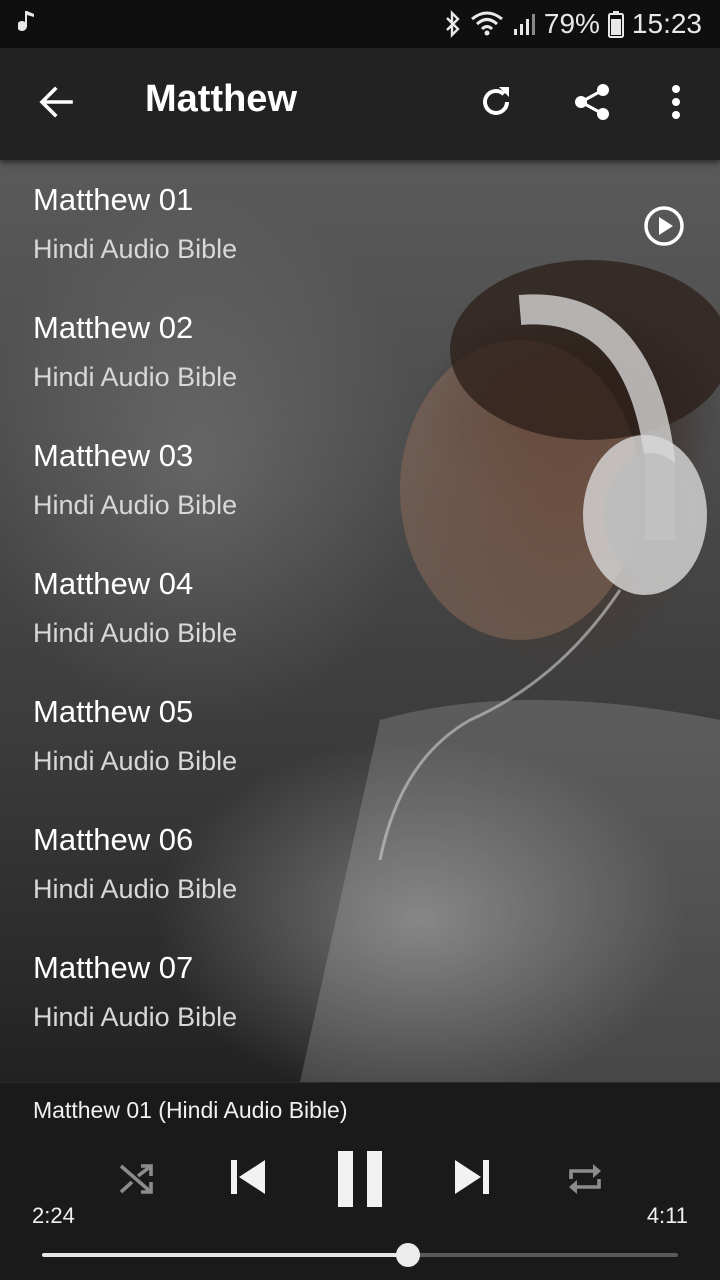 The image size is (720, 1280). I want to click on now-playing-title: Matthew 01 (Hindi Audio Bible), so click(190, 1110).